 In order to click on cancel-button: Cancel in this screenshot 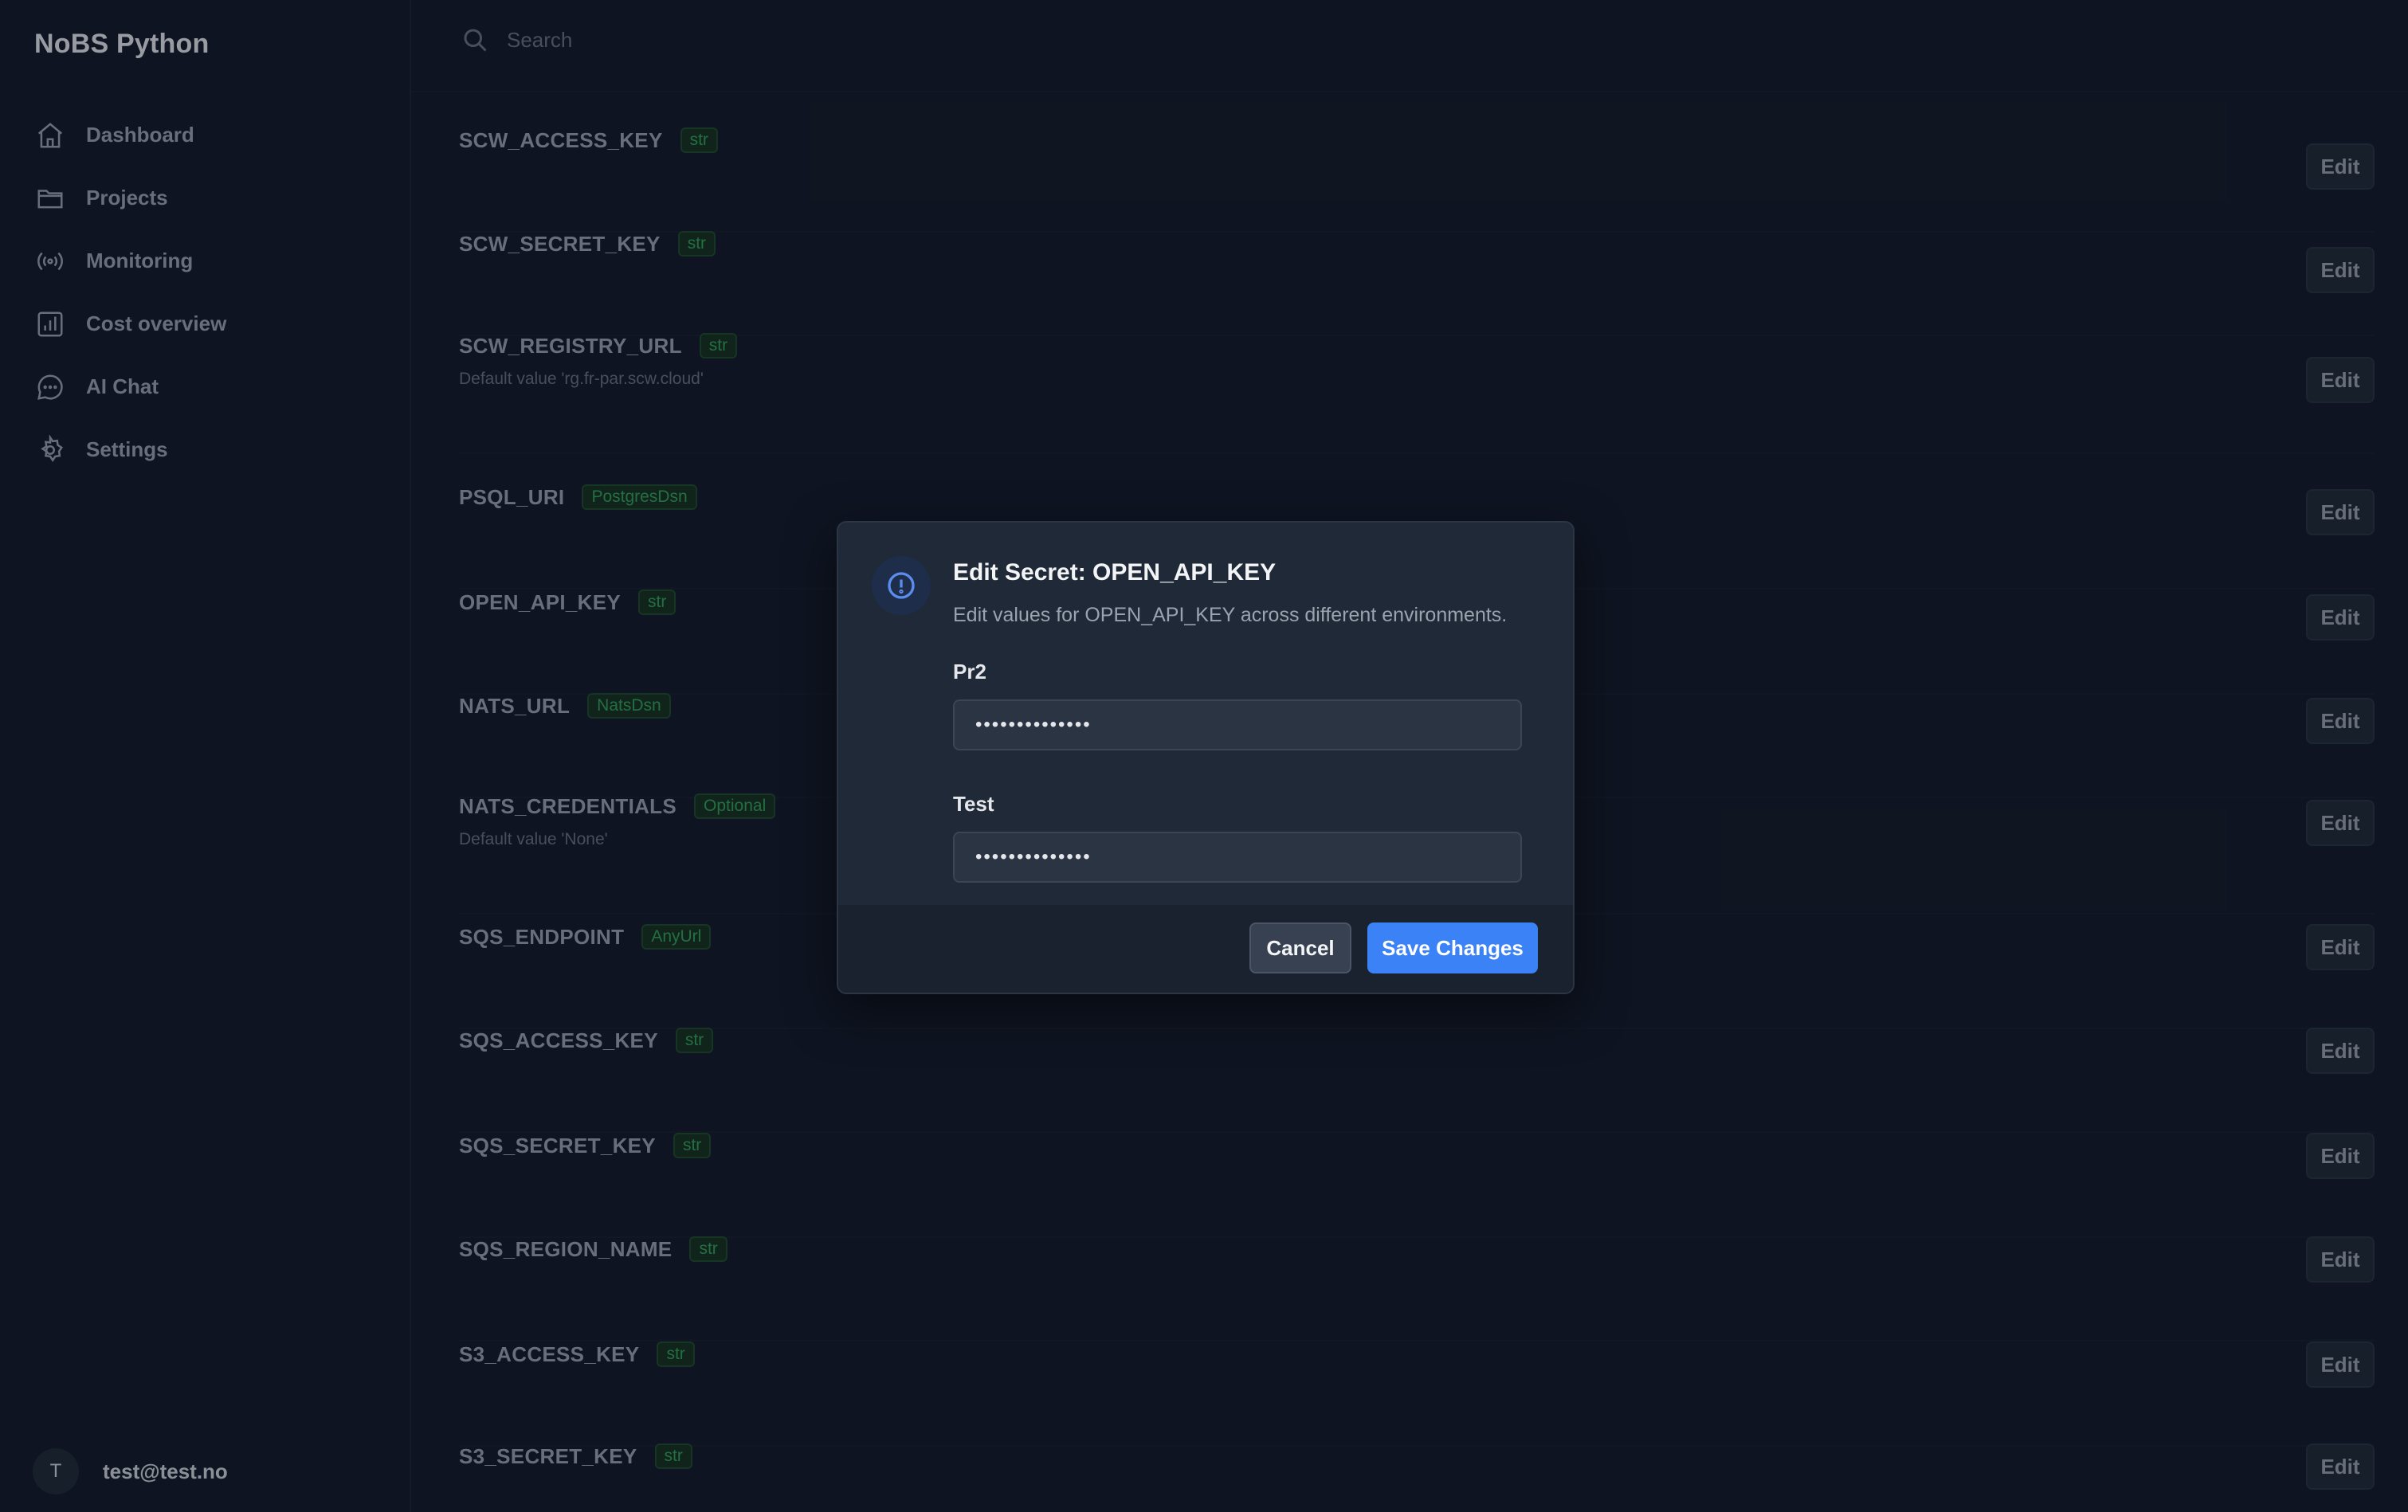, I will do `click(1300, 948)`.